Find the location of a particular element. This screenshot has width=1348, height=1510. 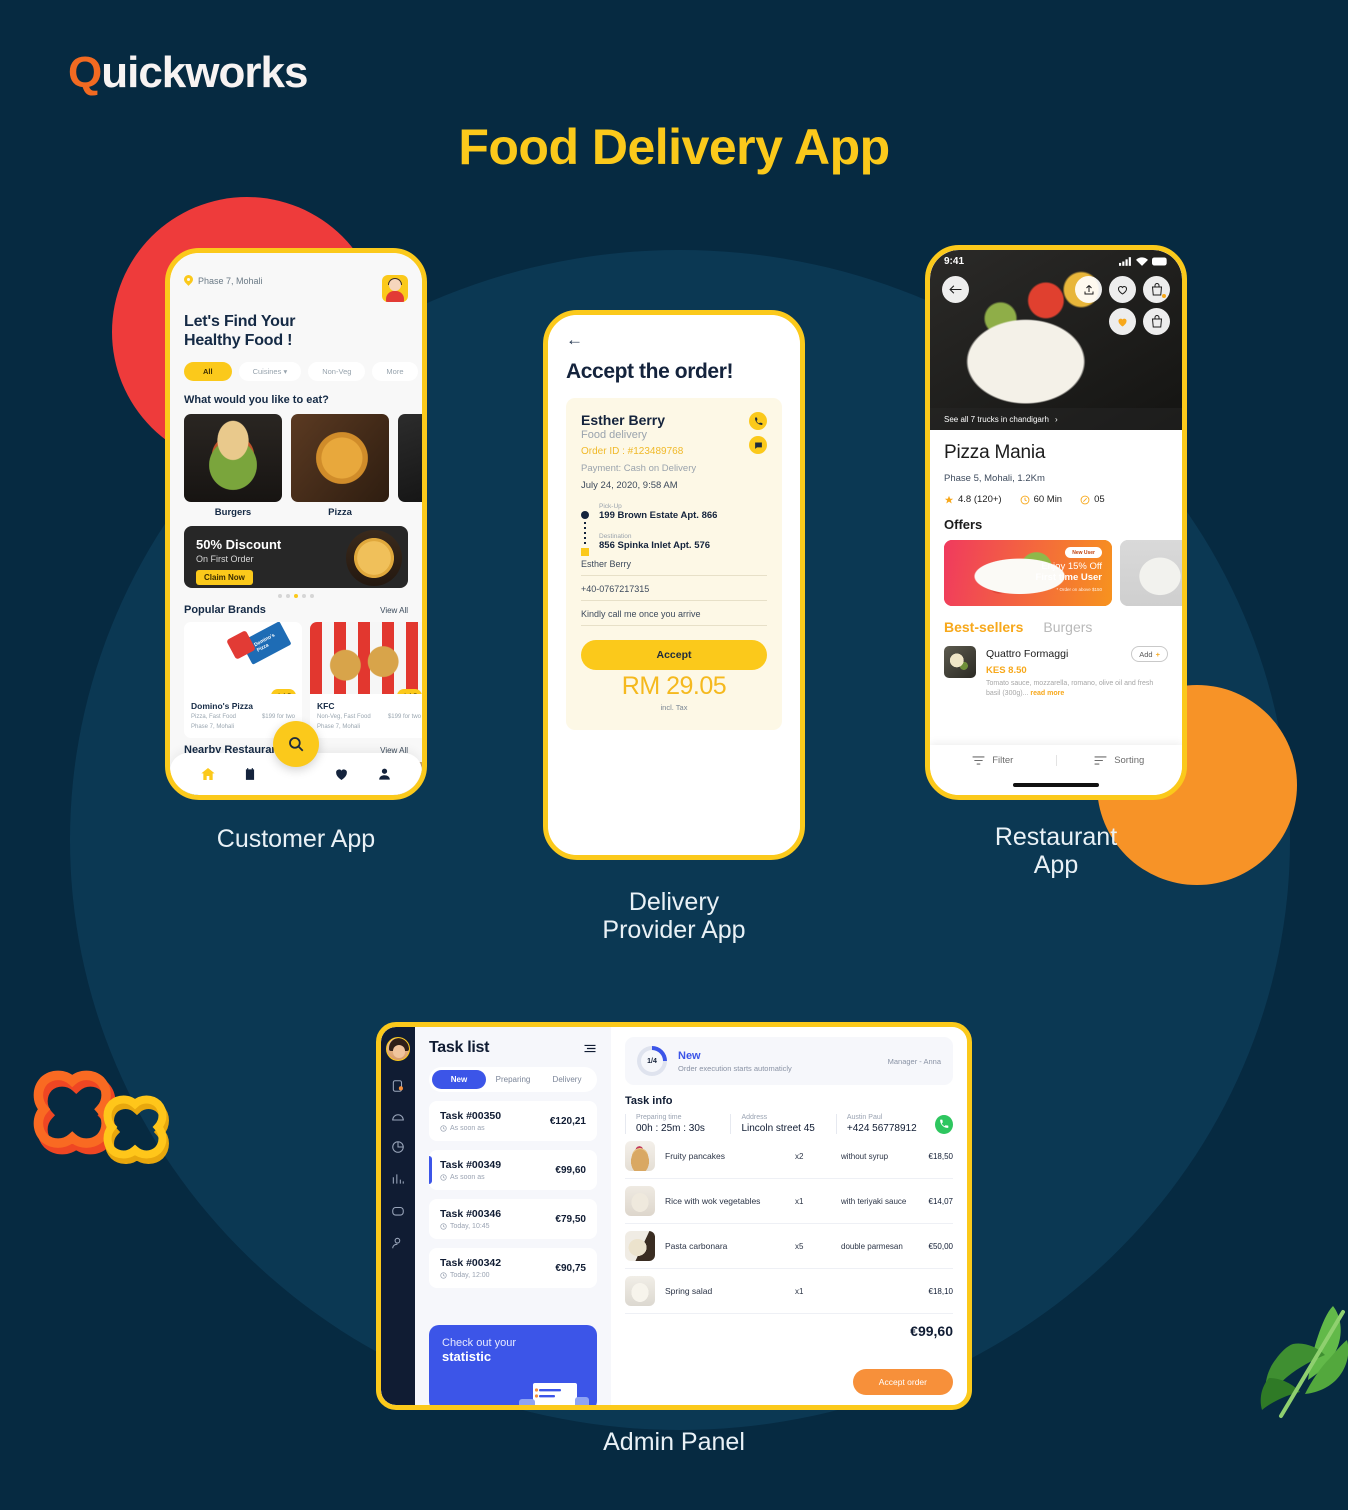

category-card-pizza: Pizza is located at coordinates (340, 466).